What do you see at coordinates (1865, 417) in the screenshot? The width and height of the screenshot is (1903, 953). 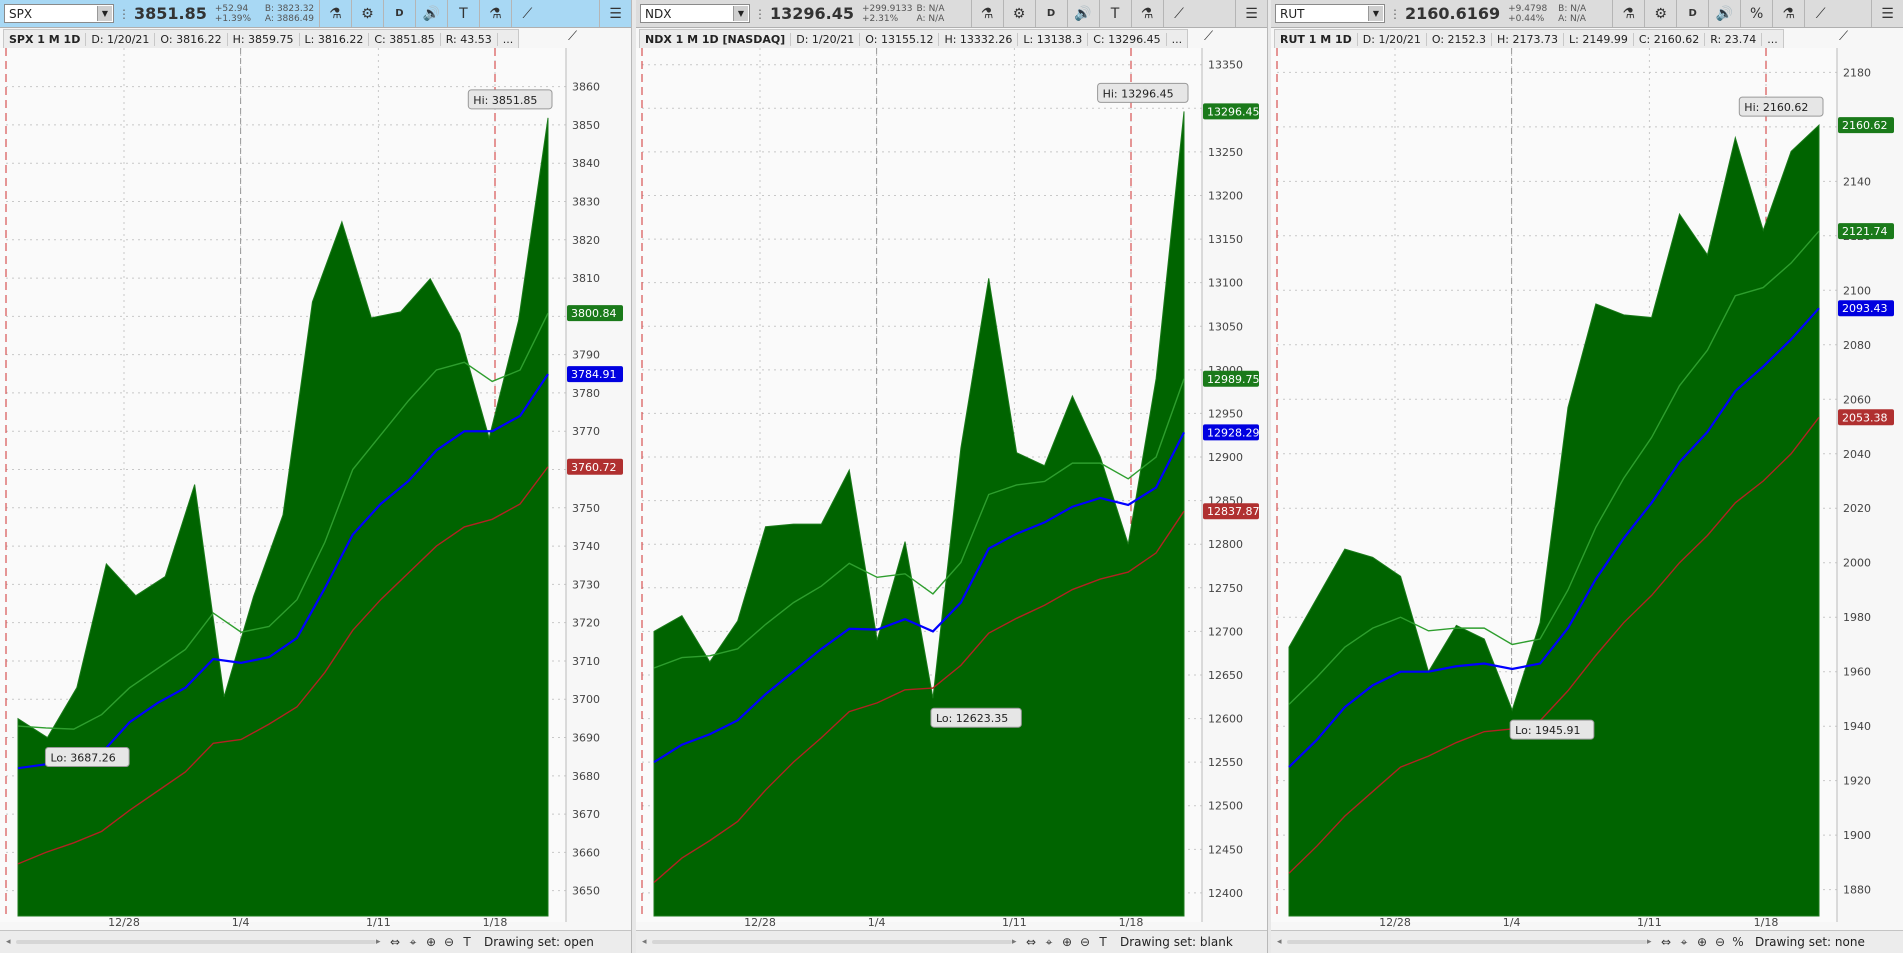 I see `price-tag-label: 2053.38` at bounding box center [1865, 417].